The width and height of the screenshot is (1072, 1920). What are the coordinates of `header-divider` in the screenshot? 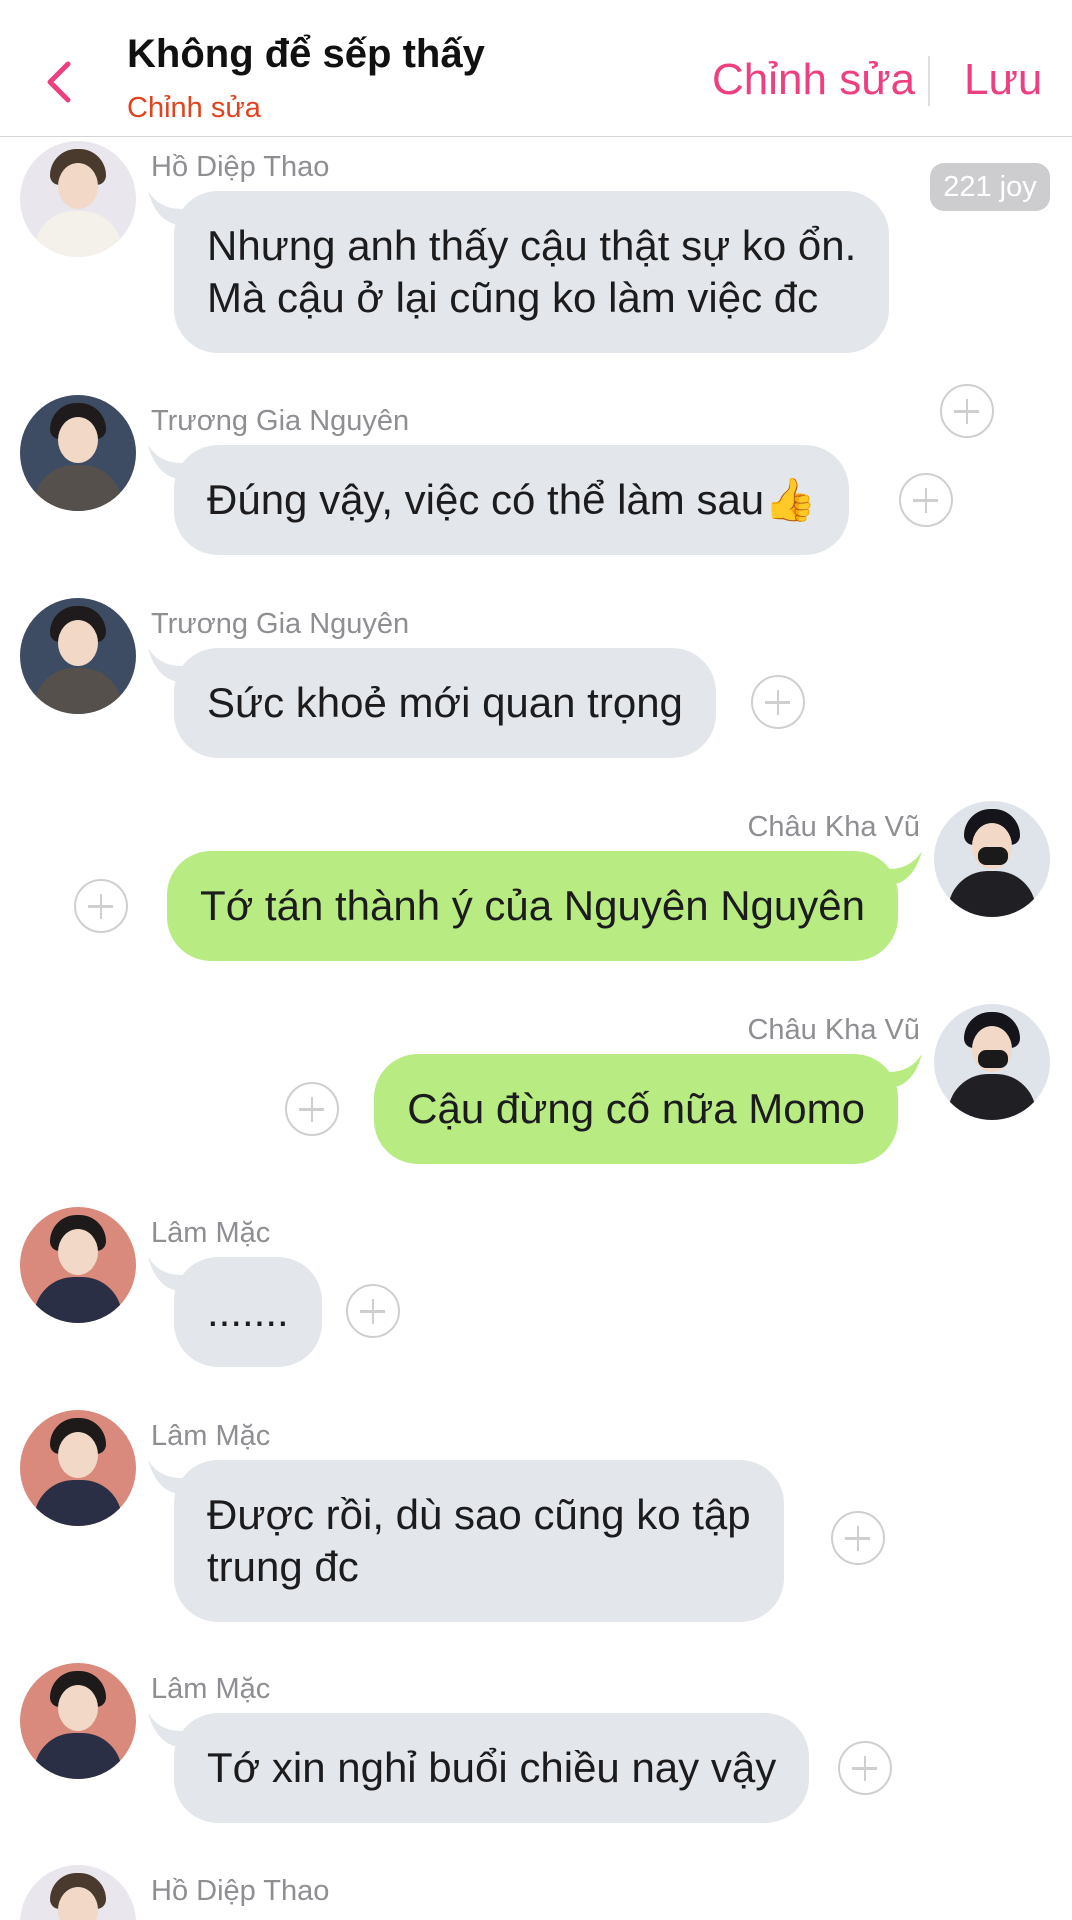 It's located at (929, 81).